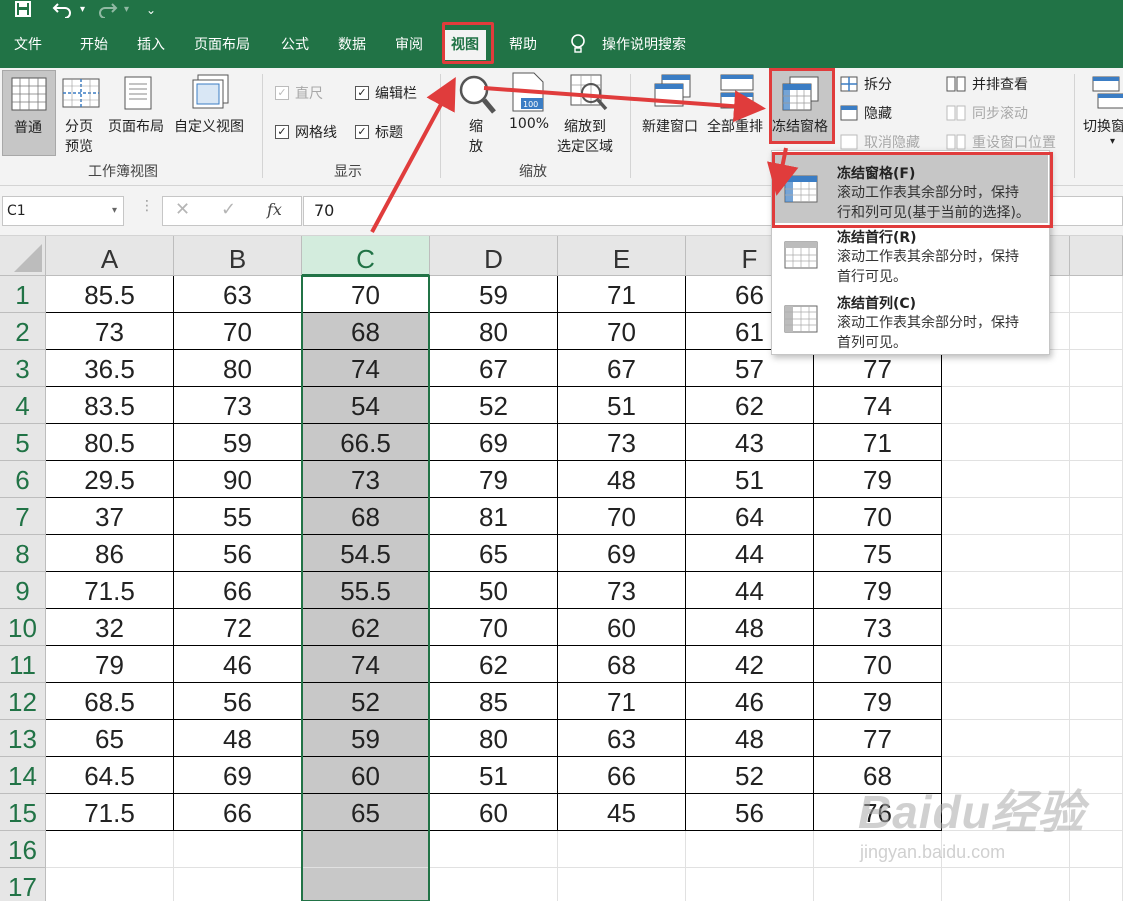 Image resolution: width=1123 pixels, height=901 pixels. What do you see at coordinates (589, 113) in the screenshot?
I see `zoom-to-selection-button: 缩放到 选定区域` at bounding box center [589, 113].